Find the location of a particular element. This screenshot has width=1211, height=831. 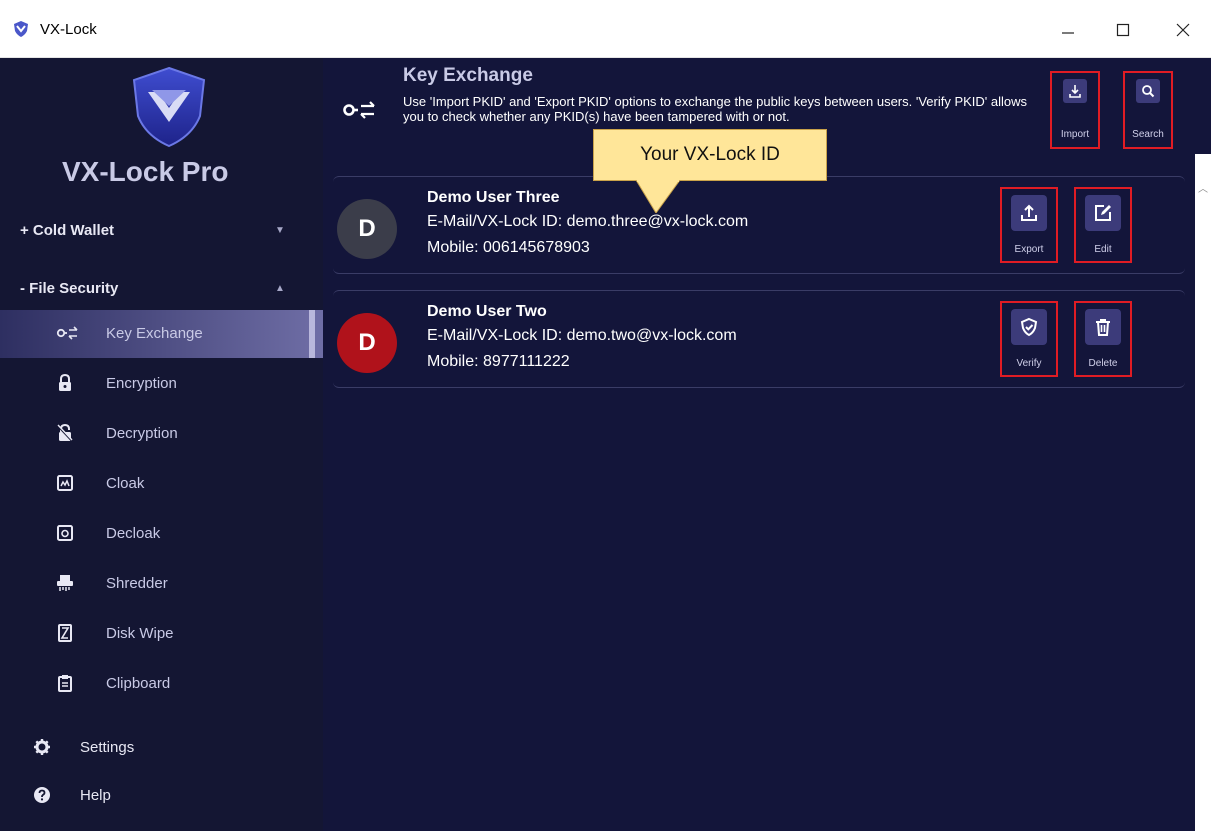

sidebar-item-decryption: Decryption is located at coordinates (161, 434).